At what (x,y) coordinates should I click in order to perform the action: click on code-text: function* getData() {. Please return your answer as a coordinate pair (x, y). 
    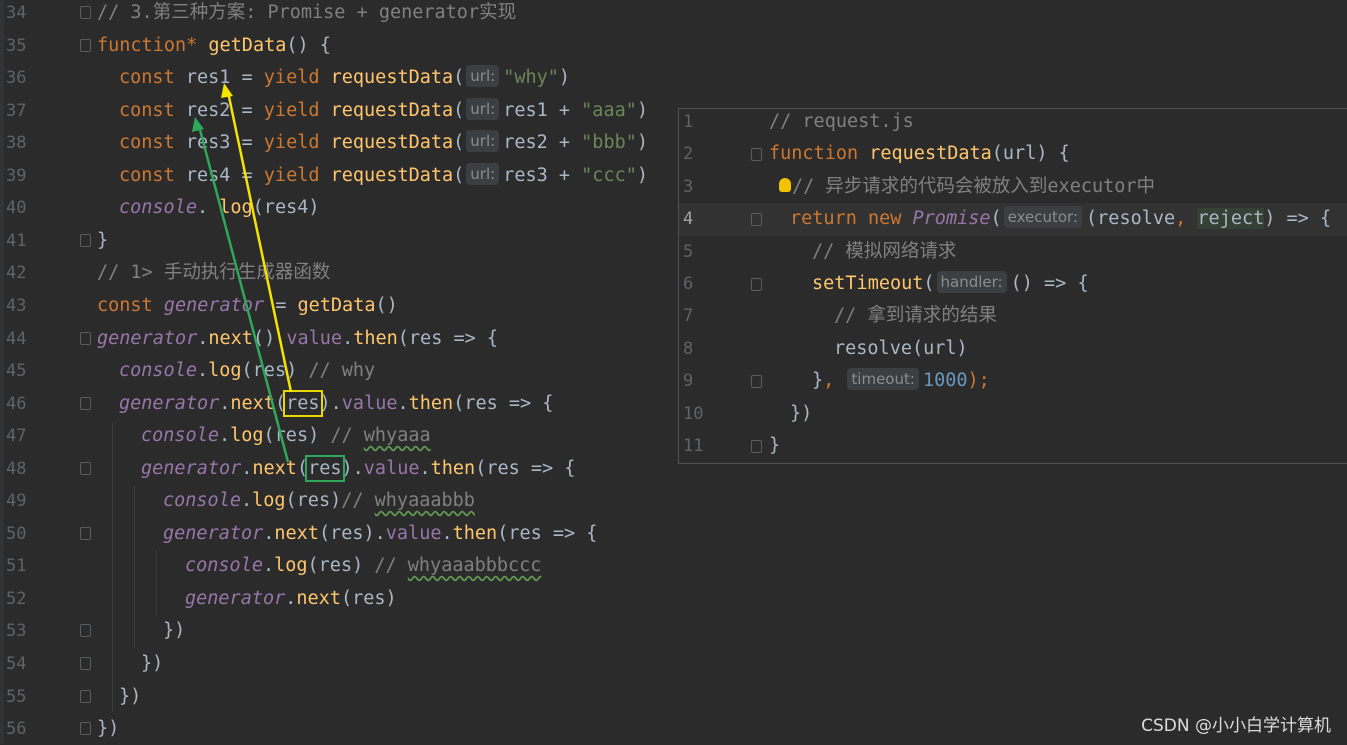
    Looking at the image, I should click on (214, 46).